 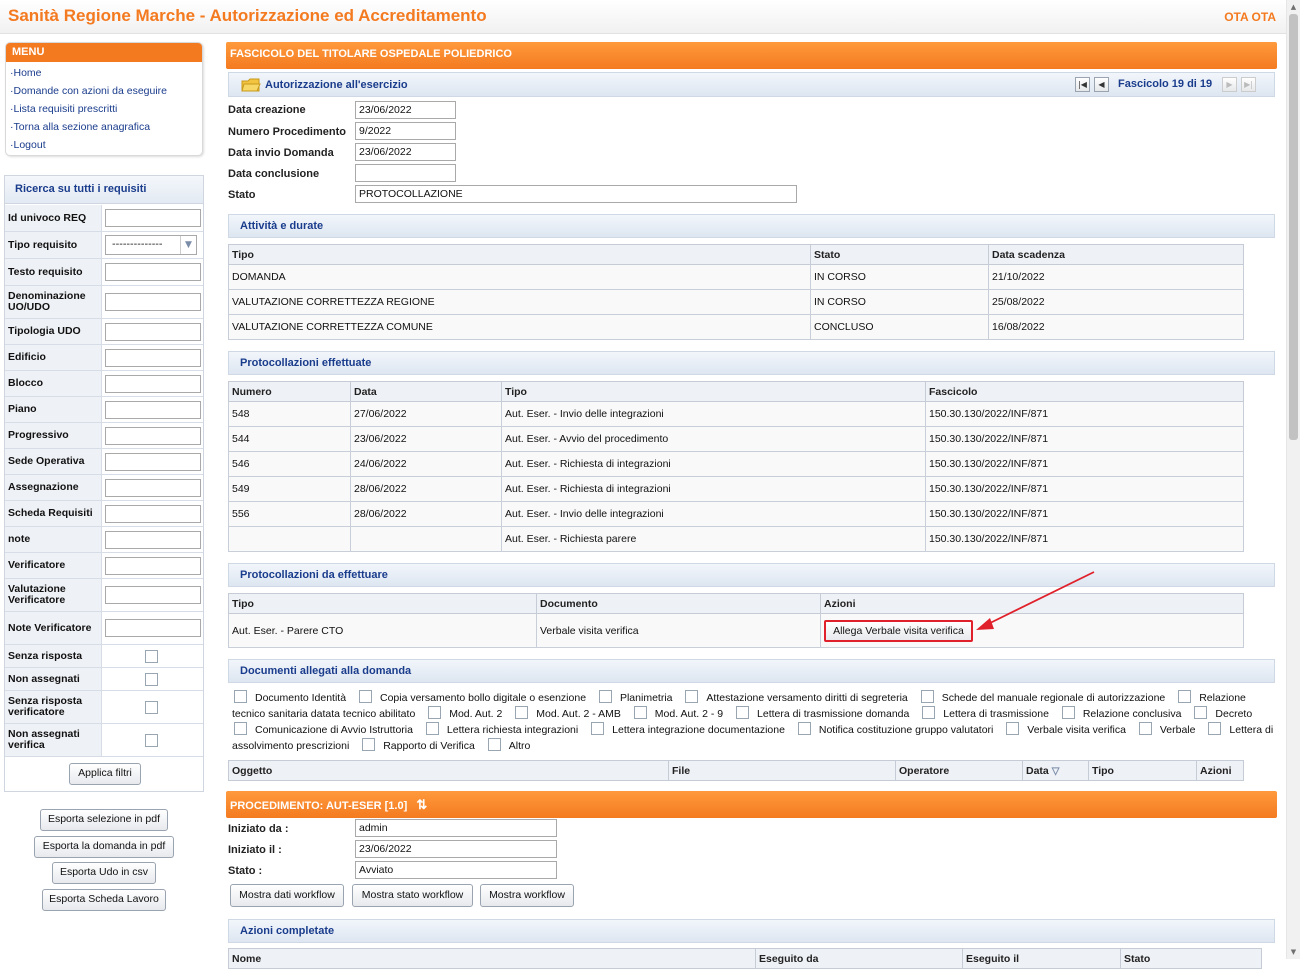 I want to click on filter-input-note-verificatore, so click(x=153, y=628).